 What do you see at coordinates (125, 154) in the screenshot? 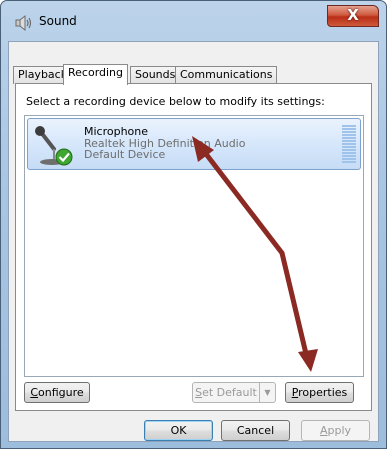
I see `device-status: Default Device` at bounding box center [125, 154].